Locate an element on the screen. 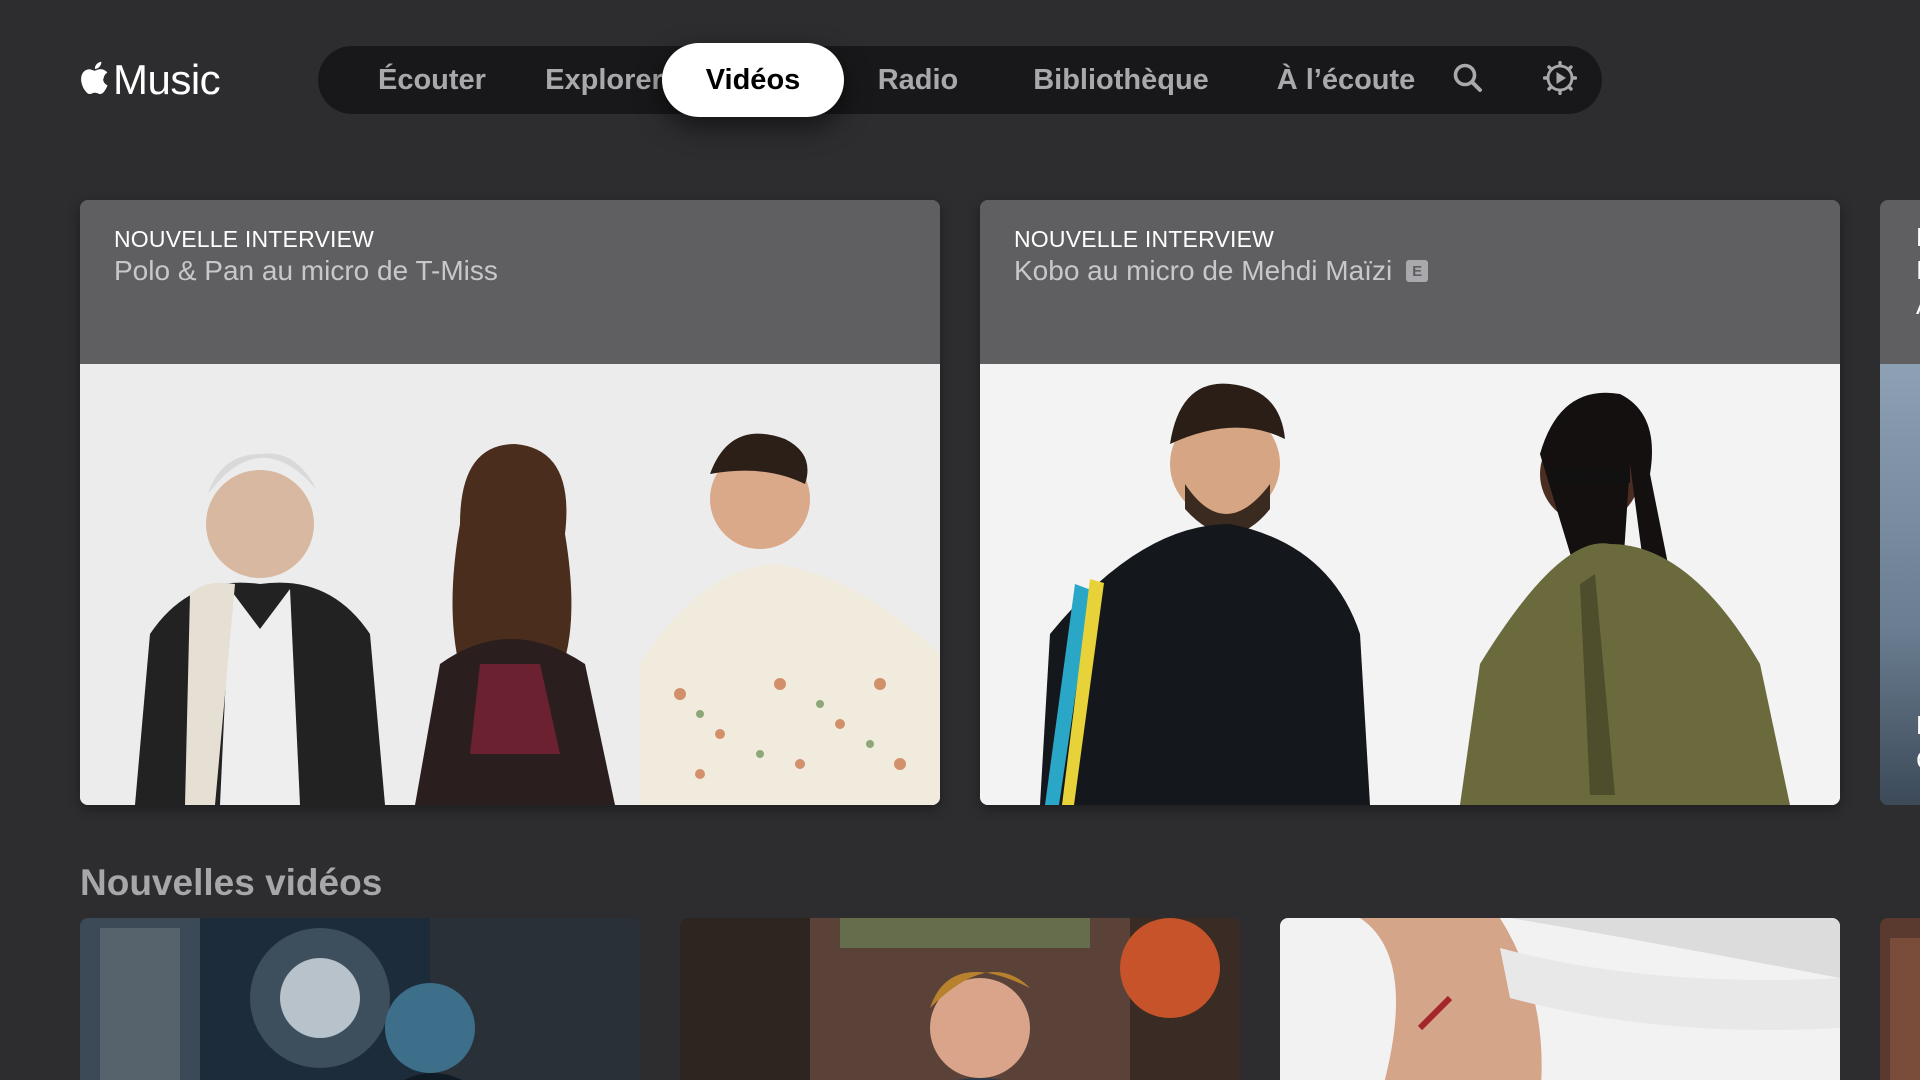 The width and height of the screenshot is (1920, 1080). video-tile-peek is located at coordinates (1900, 999).